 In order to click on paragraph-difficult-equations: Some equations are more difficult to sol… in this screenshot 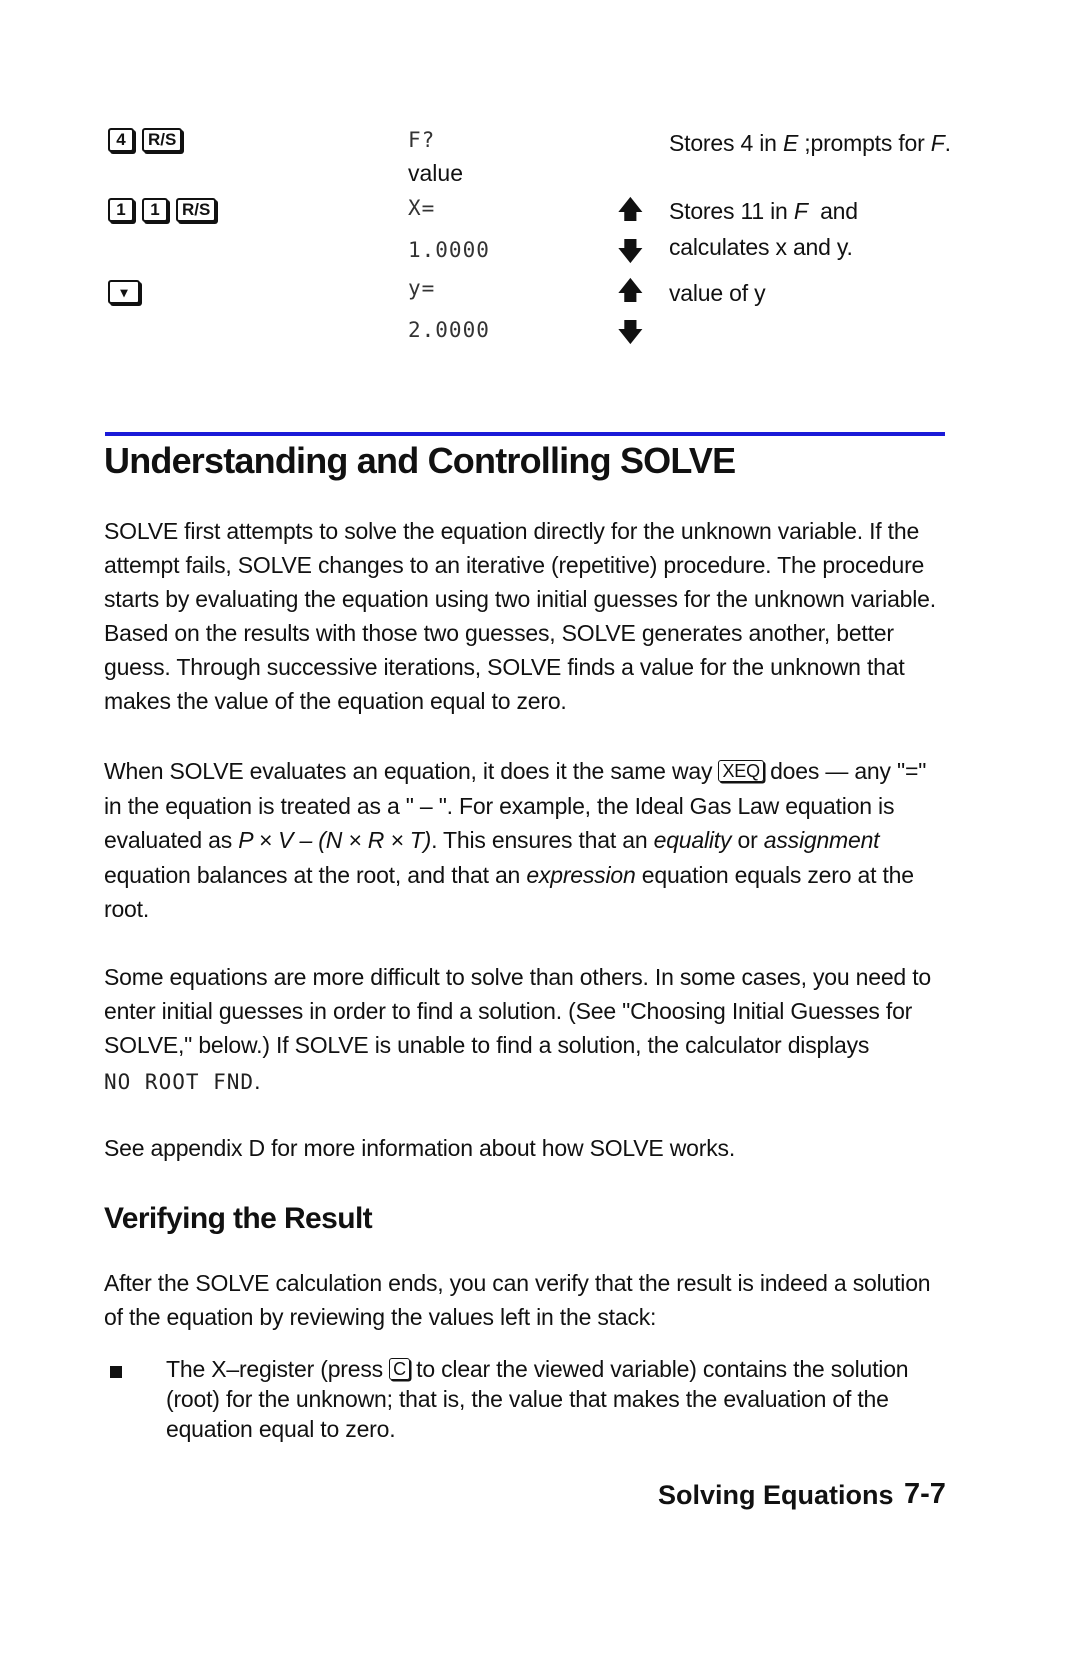, I will do `click(517, 1011)`.